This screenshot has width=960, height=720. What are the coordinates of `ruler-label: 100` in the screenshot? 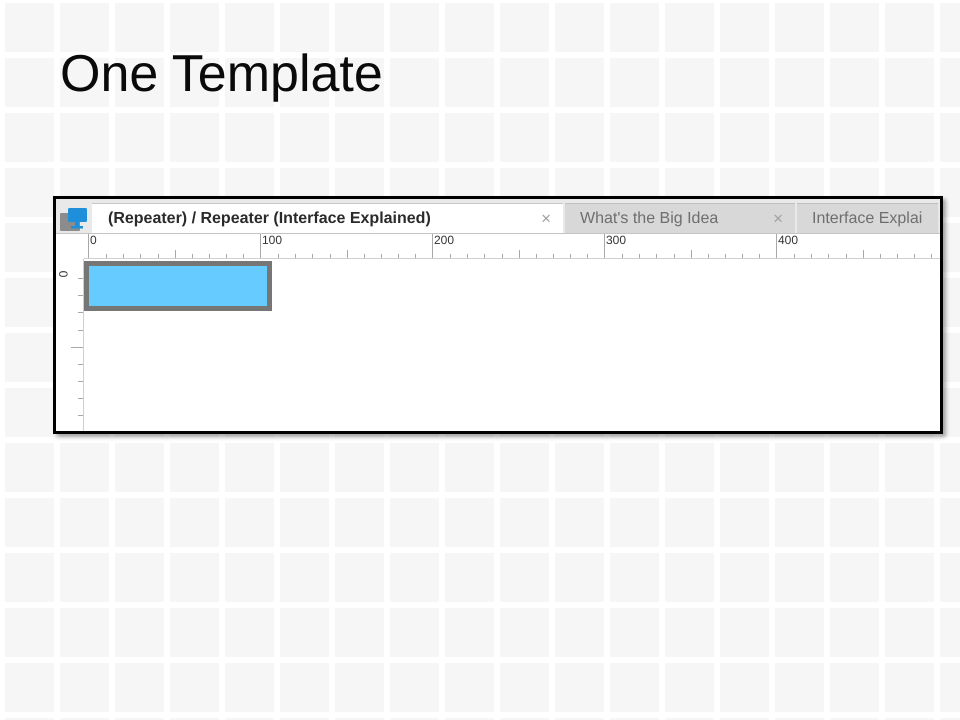 It's located at (271, 240).